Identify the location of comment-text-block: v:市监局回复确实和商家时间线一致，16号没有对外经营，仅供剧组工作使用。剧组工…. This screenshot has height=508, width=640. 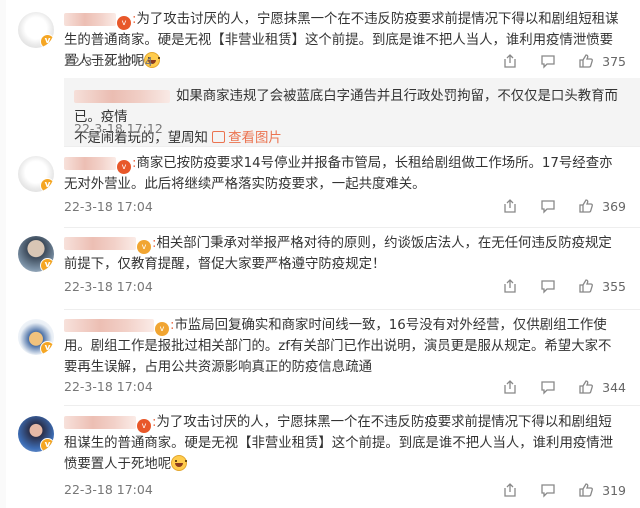
(344, 346).